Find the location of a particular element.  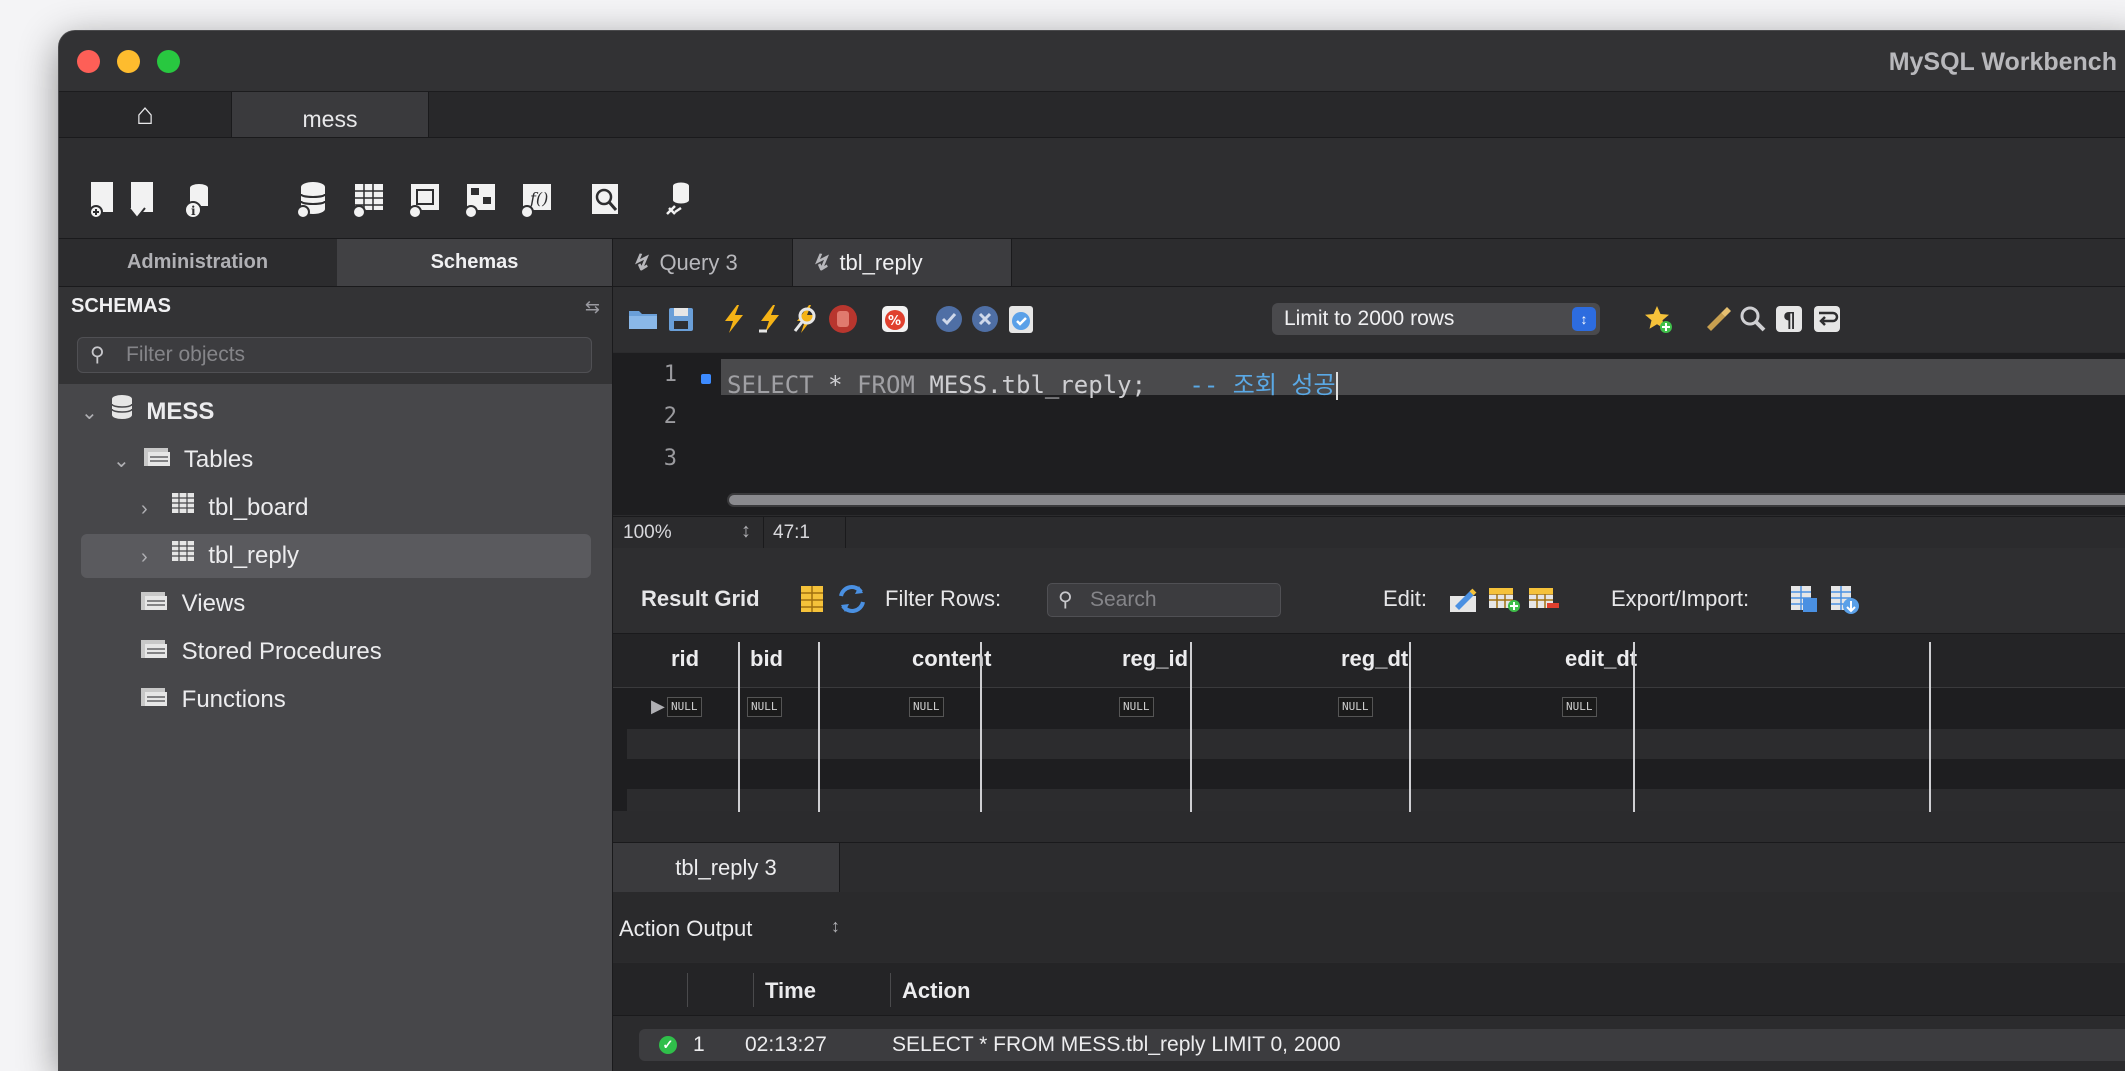

create-function-icon: f() is located at coordinates (536, 200).